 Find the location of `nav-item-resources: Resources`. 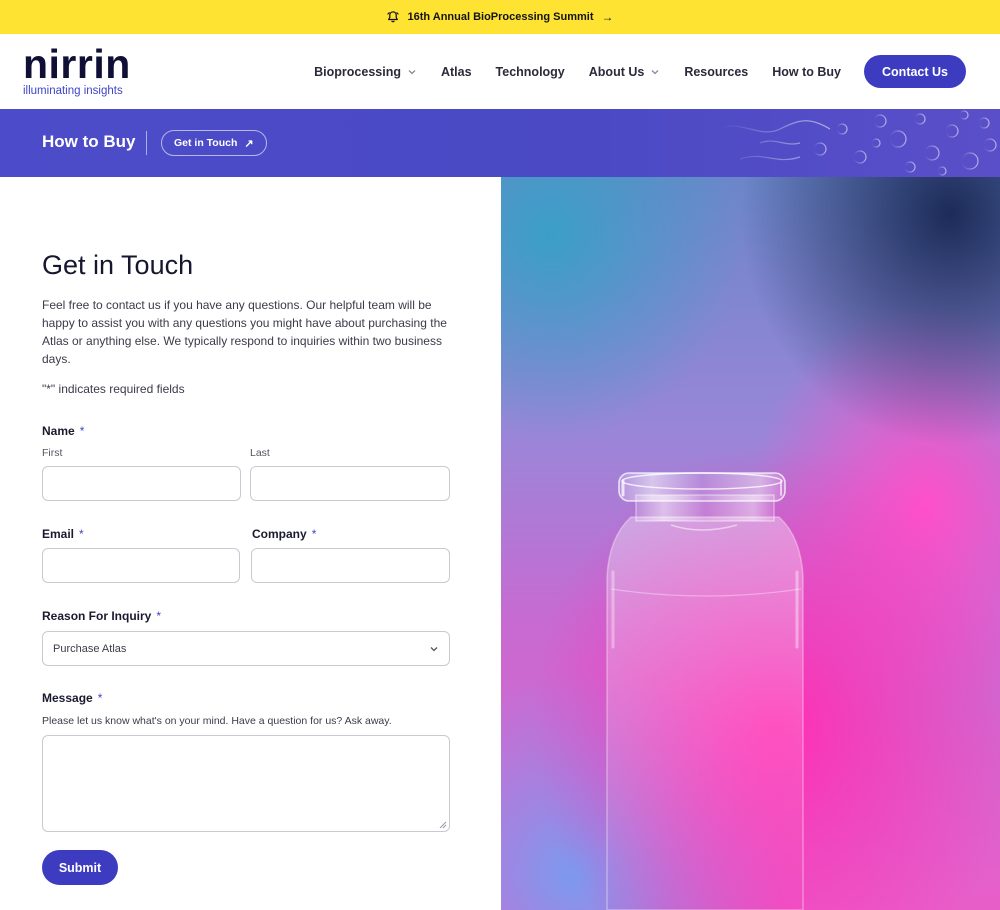

nav-item-resources: Resources is located at coordinates (716, 72).